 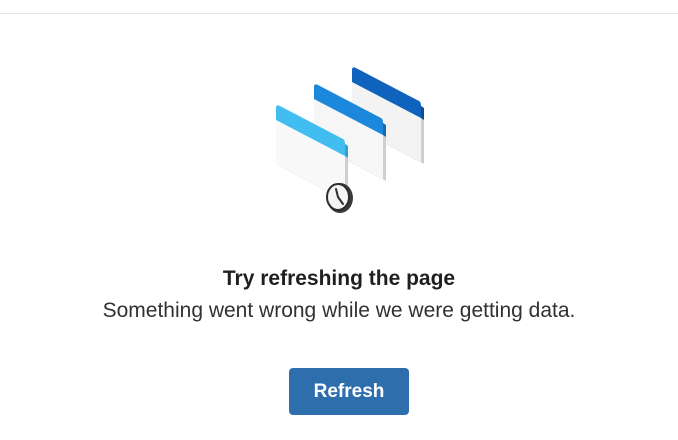 What do you see at coordinates (339, 13) in the screenshot?
I see `top-divider` at bounding box center [339, 13].